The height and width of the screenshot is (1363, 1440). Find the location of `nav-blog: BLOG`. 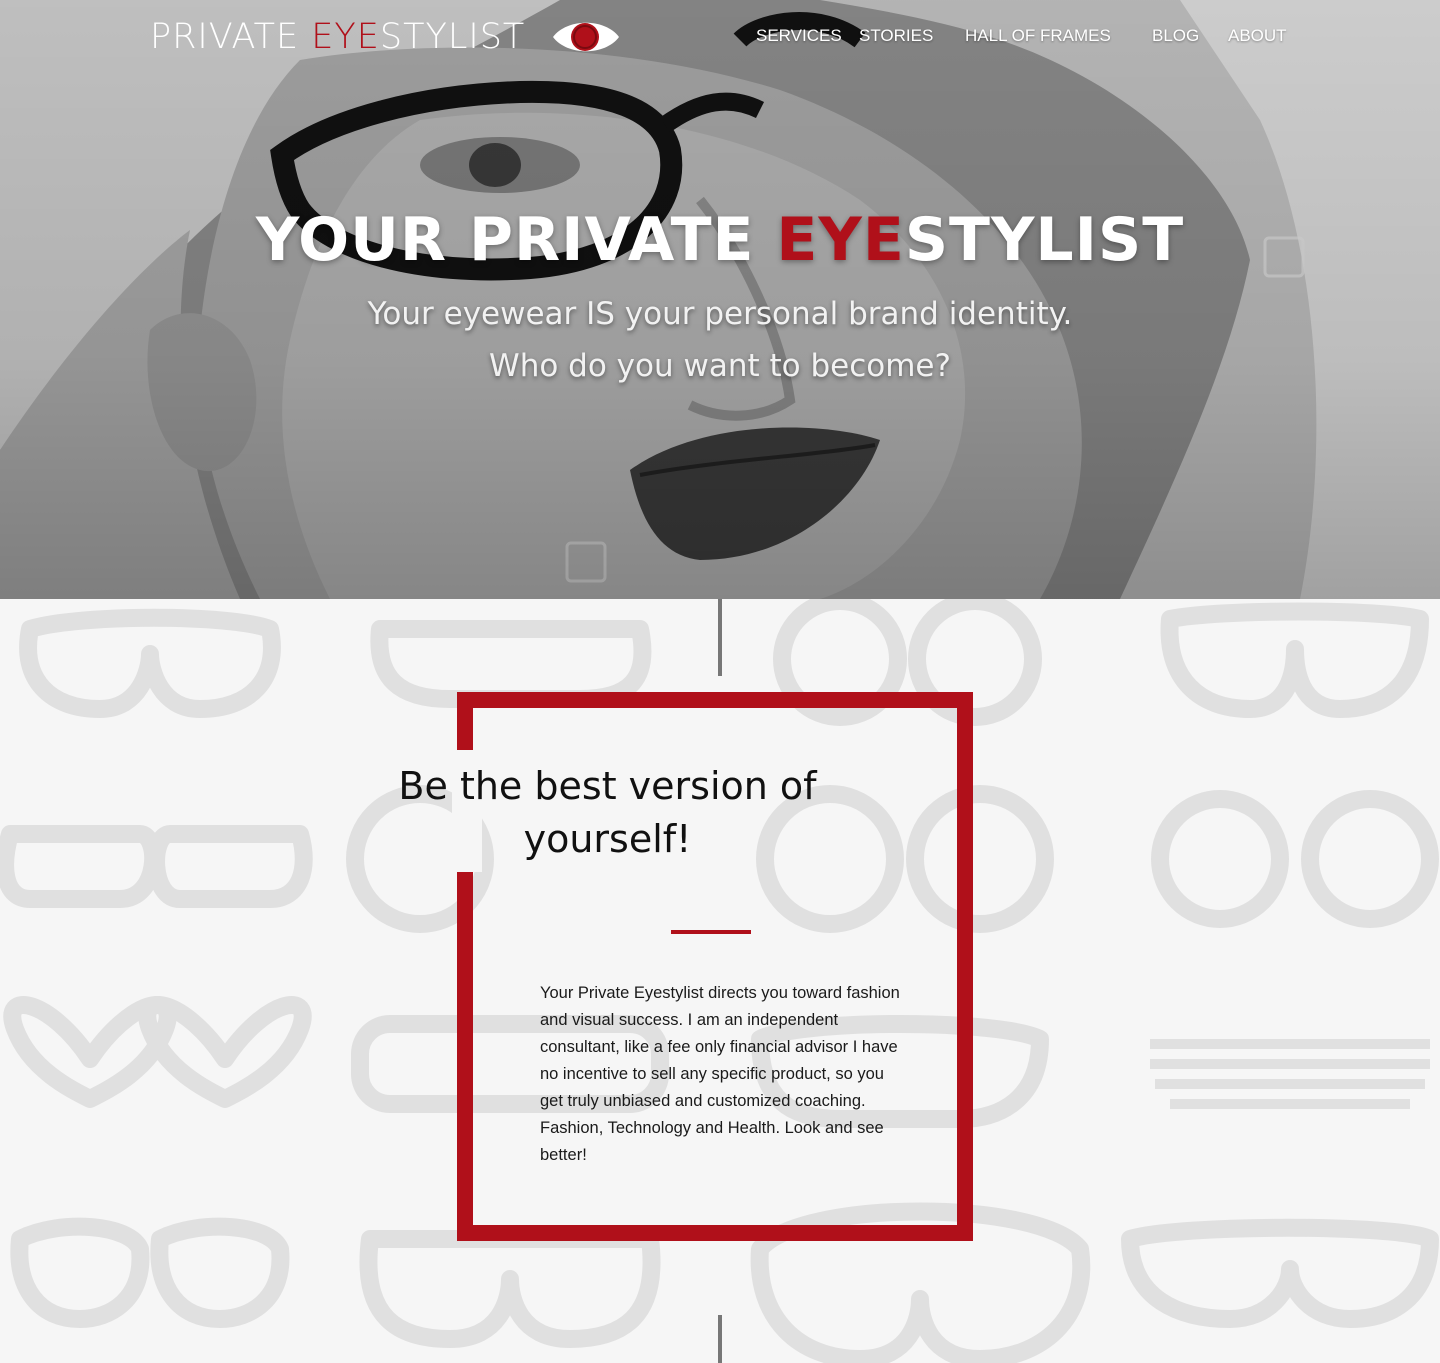

nav-blog: BLOG is located at coordinates (1175, 36).